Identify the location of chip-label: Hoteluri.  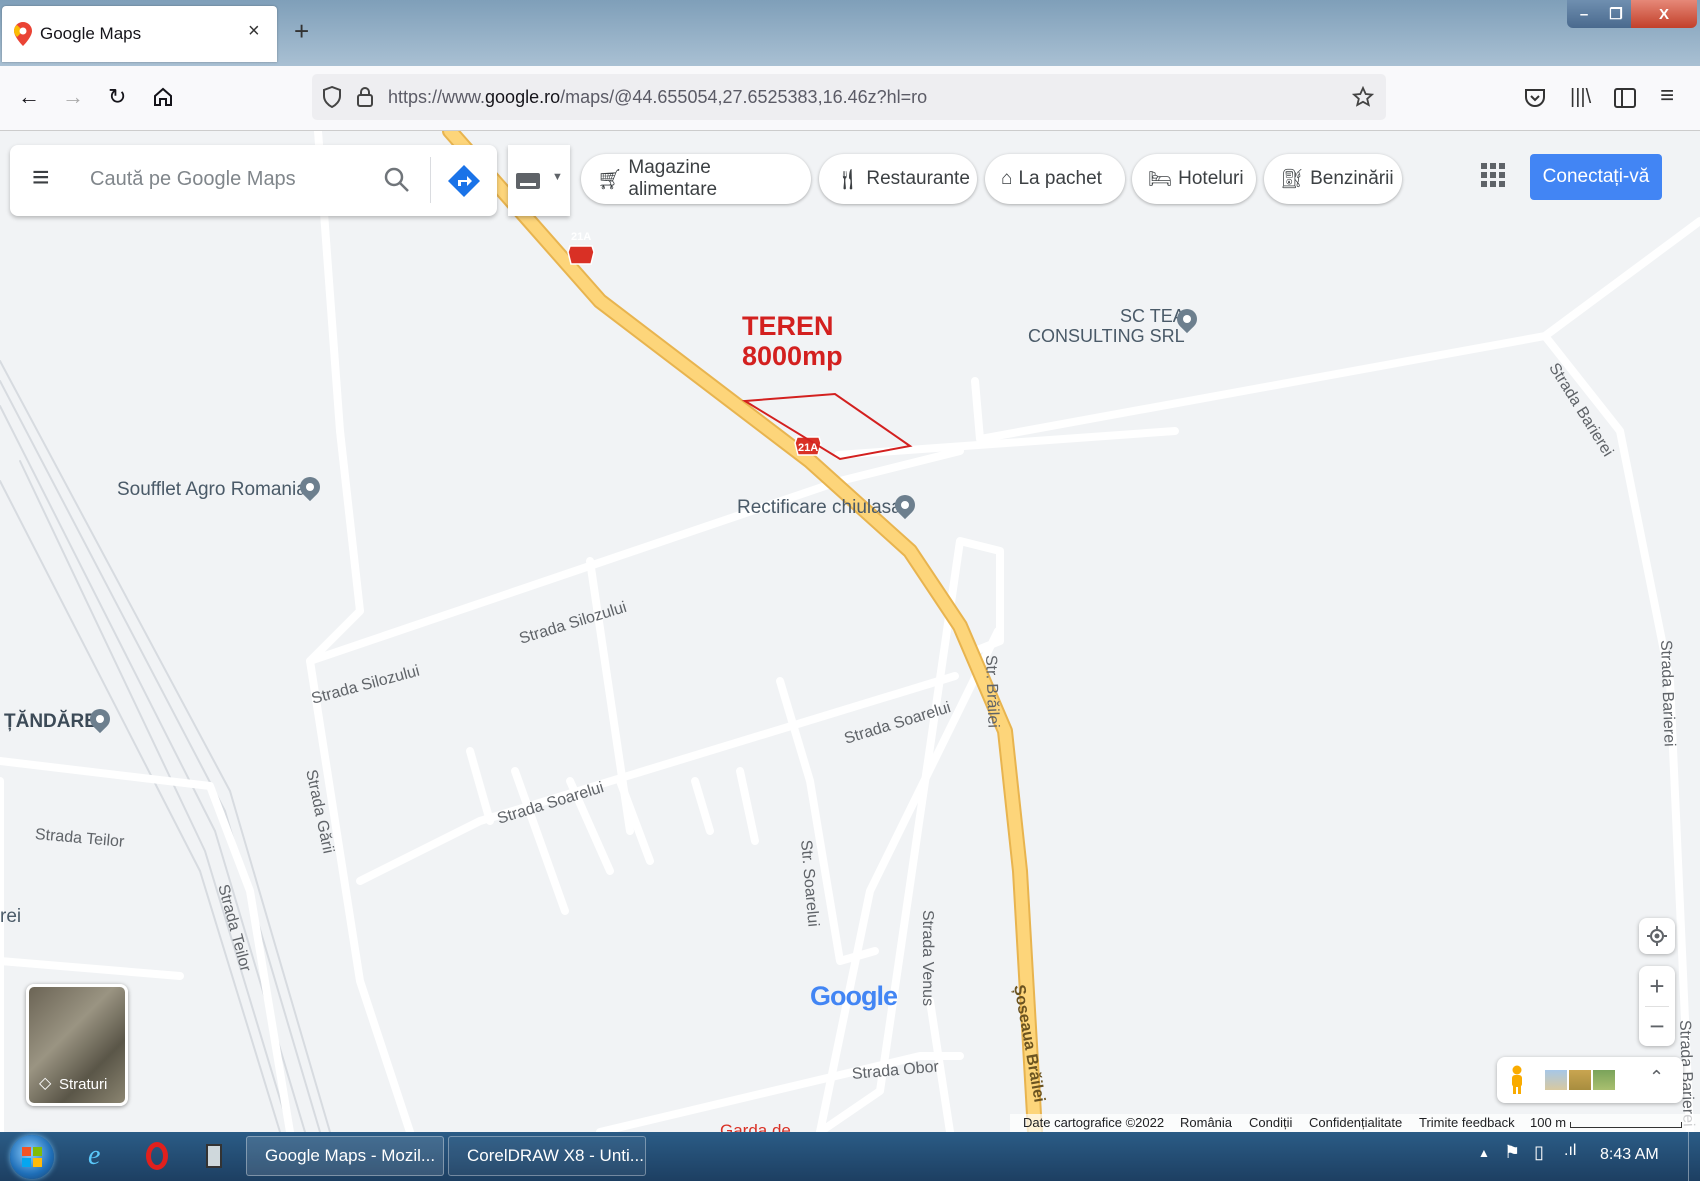
(1211, 178).